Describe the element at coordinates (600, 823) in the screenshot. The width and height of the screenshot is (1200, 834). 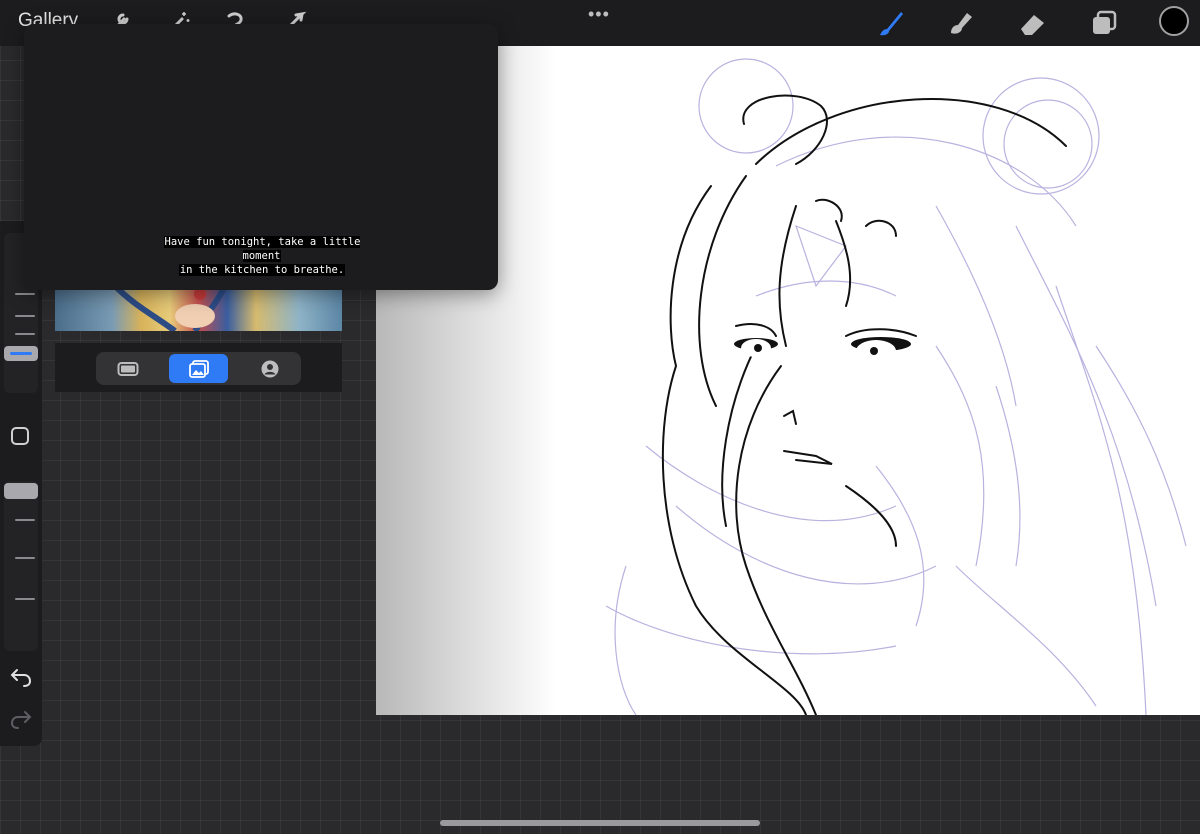
I see `home-indicator` at that location.